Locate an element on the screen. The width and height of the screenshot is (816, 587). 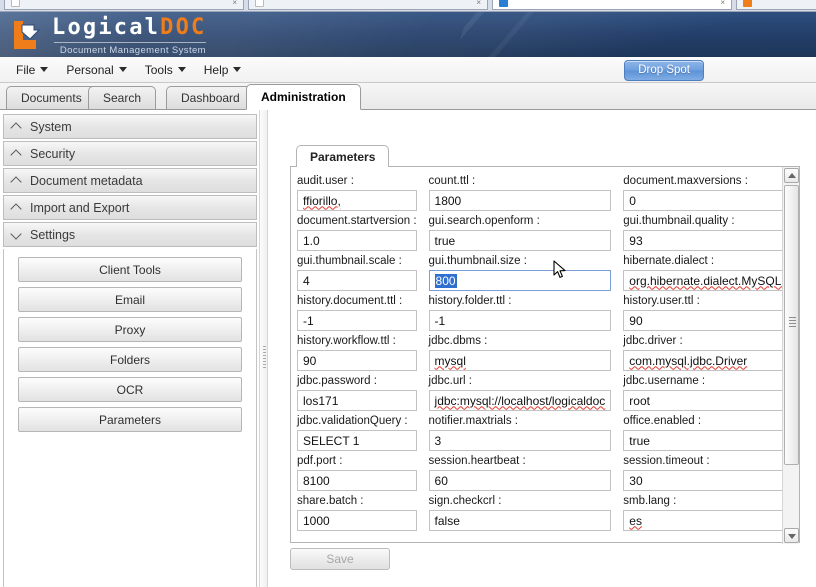
parameter-value: 1.0 is located at coordinates (311, 240).